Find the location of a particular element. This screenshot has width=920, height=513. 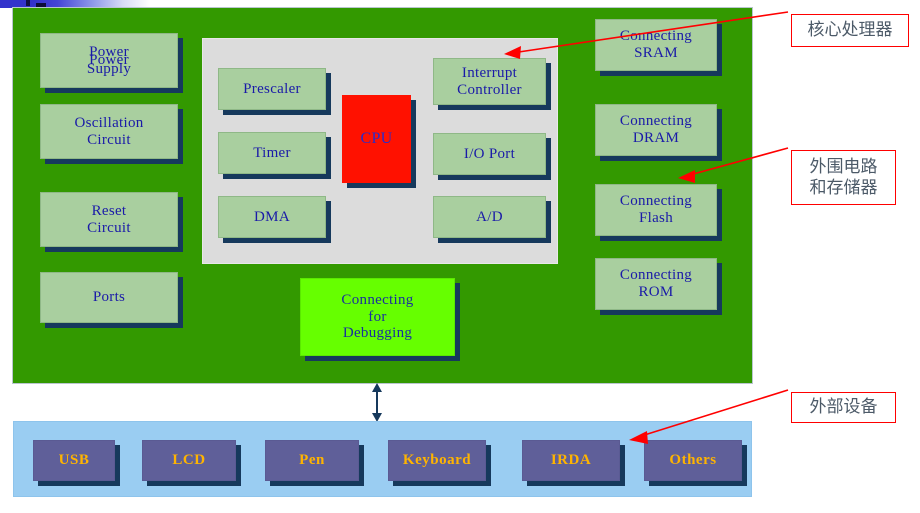

peripheral-others-label: Others is located at coordinates (693, 460).